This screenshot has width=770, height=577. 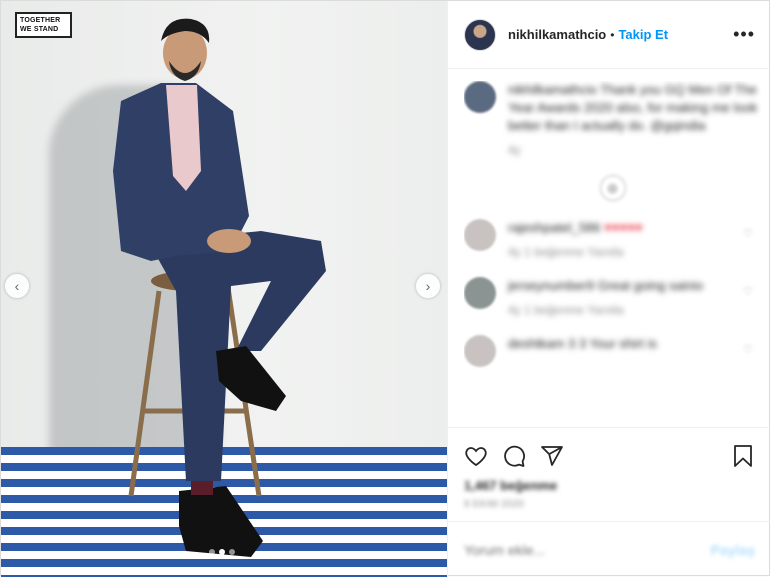 I want to click on next-image-button: ›, so click(x=428, y=286).